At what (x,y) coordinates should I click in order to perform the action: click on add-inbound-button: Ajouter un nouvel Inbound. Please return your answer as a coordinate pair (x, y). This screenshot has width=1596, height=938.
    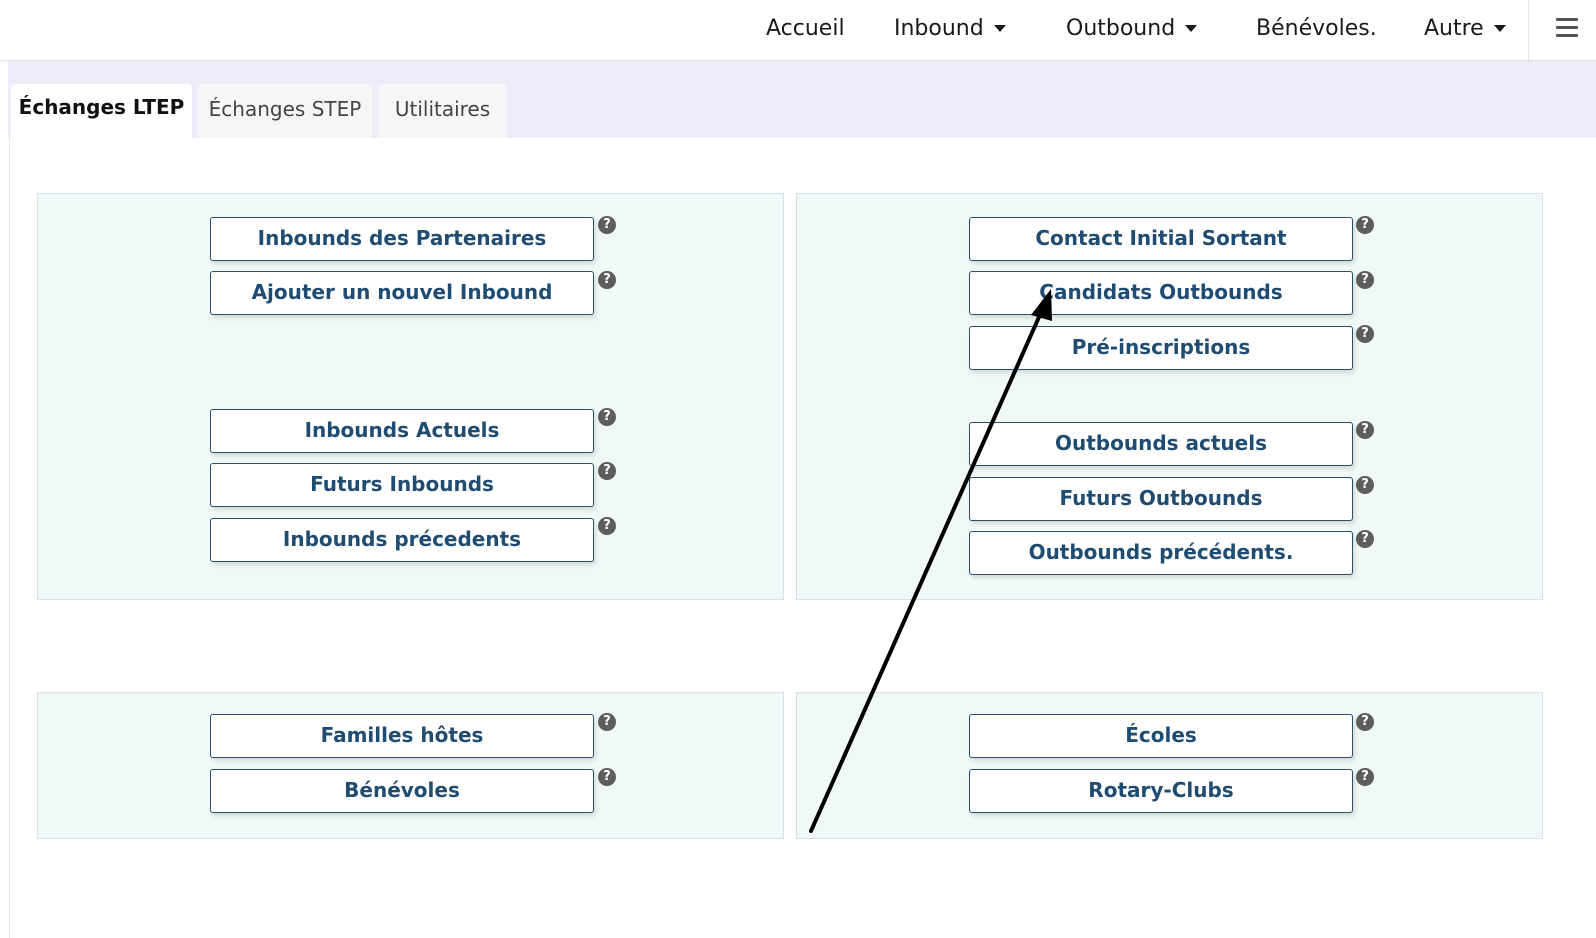
    Looking at the image, I should click on (402, 293).